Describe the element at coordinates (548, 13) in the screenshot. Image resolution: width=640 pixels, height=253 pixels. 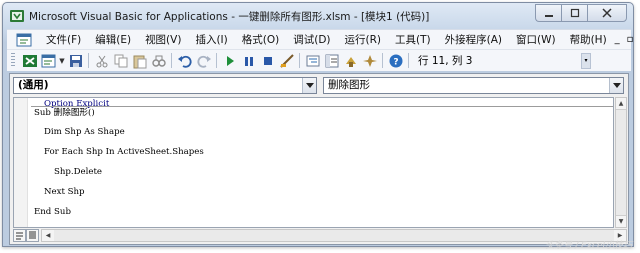
I see `minimize-button` at that location.